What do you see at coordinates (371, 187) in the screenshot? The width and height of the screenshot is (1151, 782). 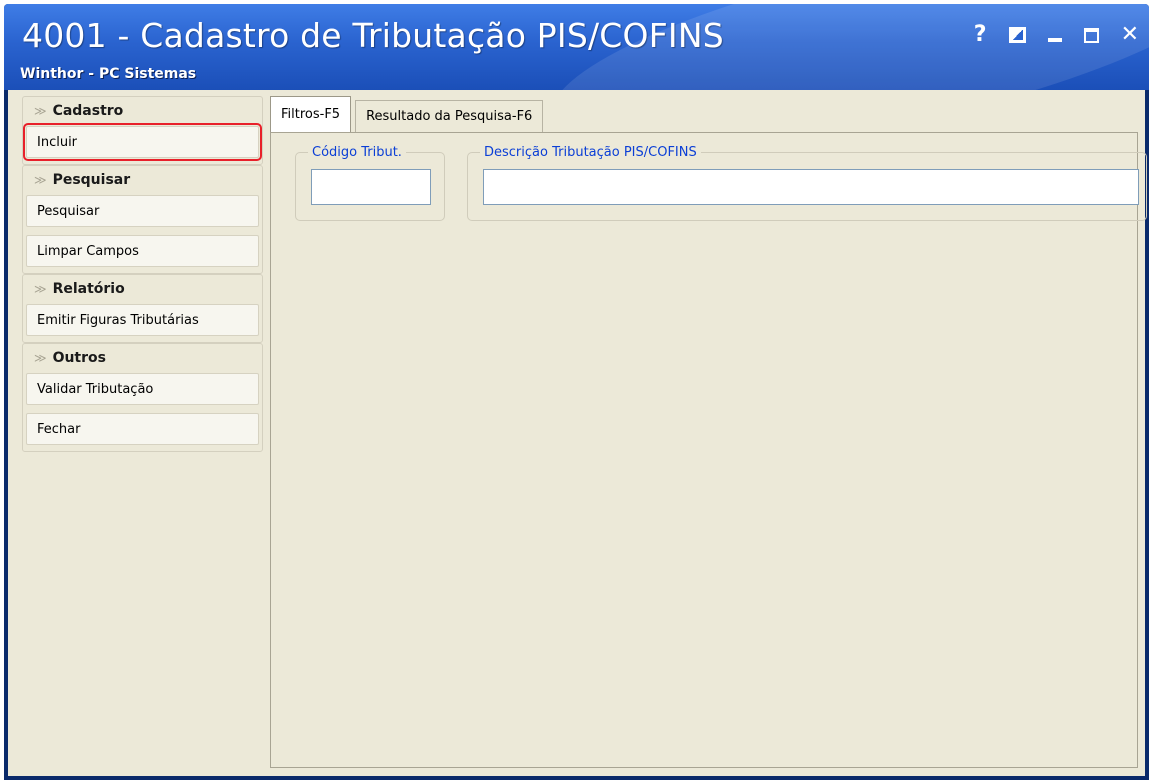 I see `codigo-input` at bounding box center [371, 187].